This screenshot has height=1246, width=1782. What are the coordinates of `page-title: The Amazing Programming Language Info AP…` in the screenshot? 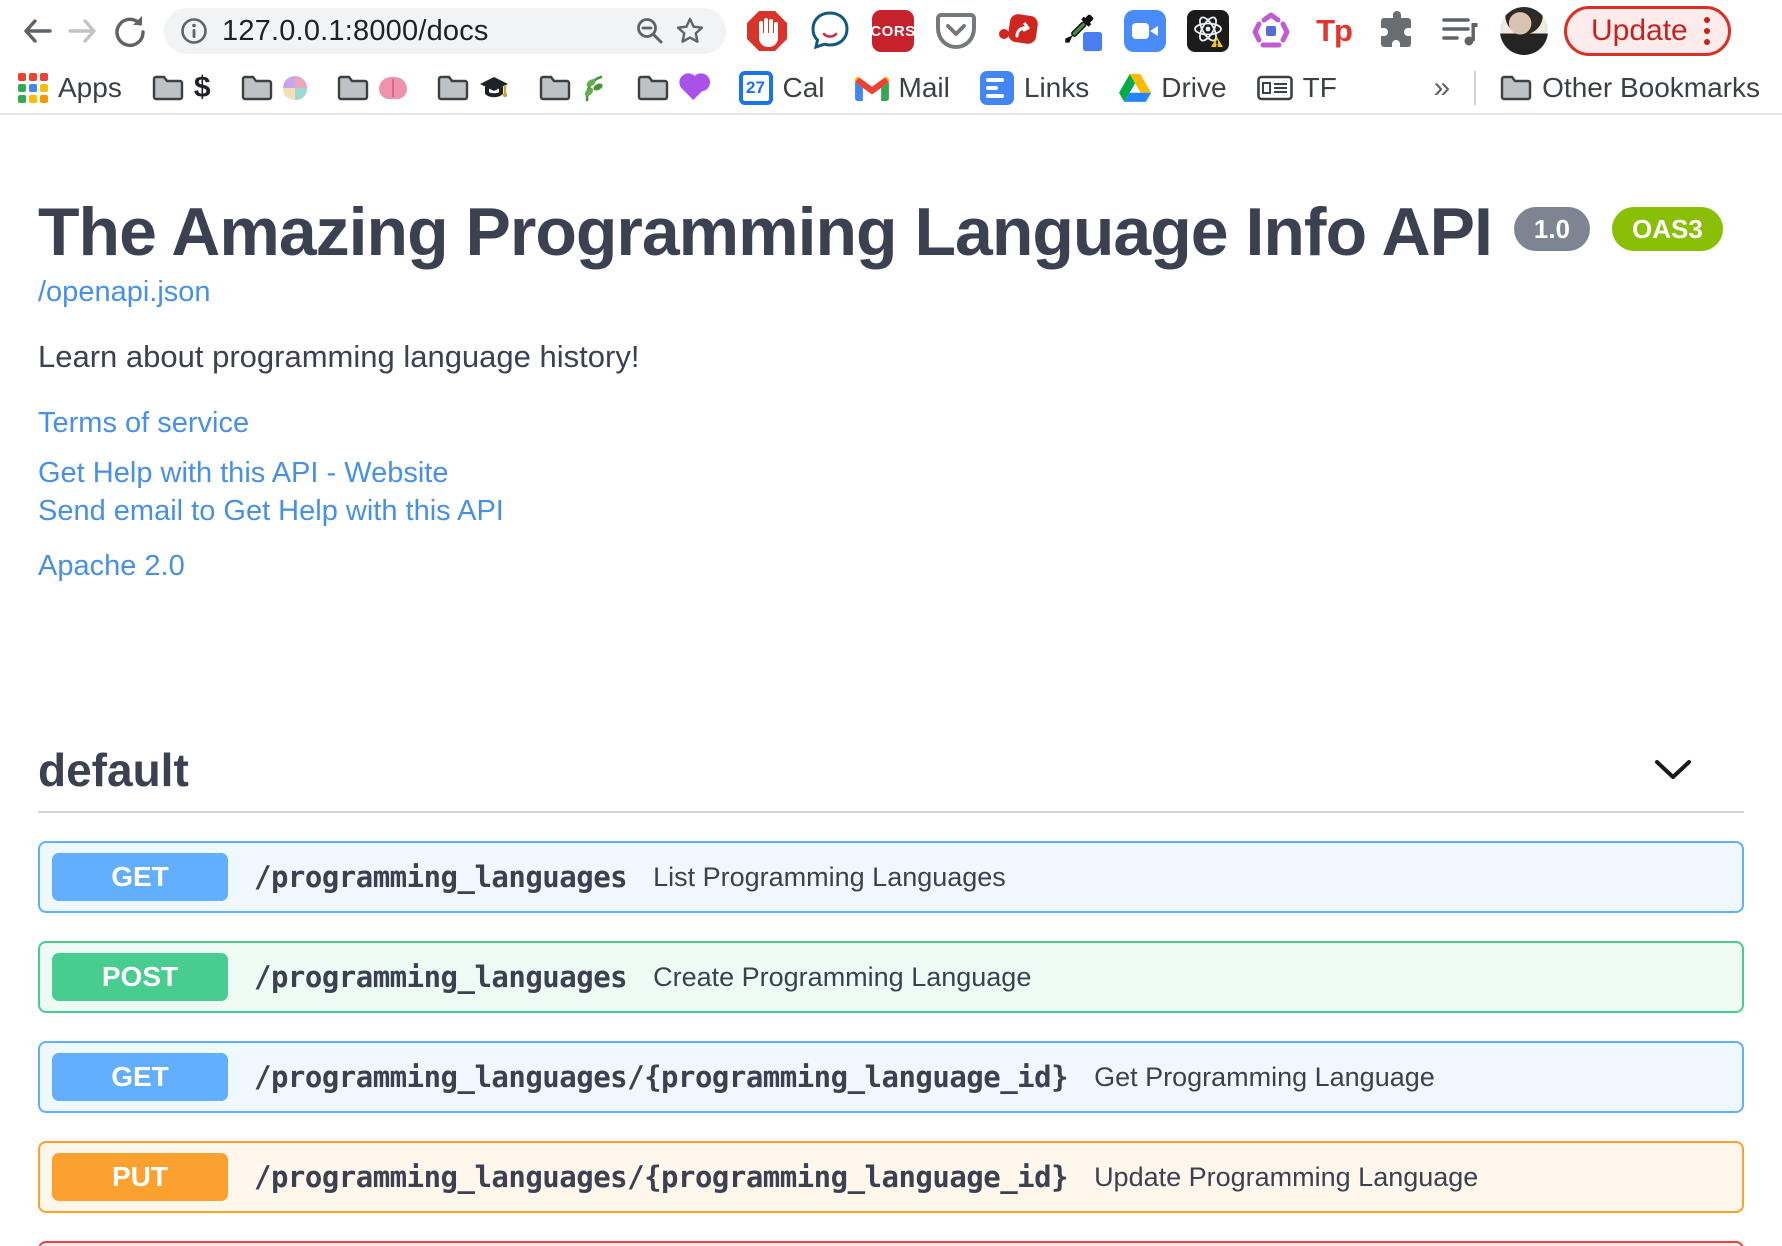 It's located at (765, 232).